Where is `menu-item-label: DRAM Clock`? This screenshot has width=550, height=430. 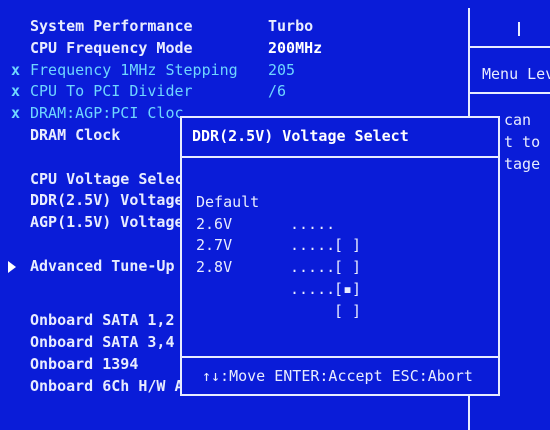
menu-item-label: DRAM Clock is located at coordinates (75, 134).